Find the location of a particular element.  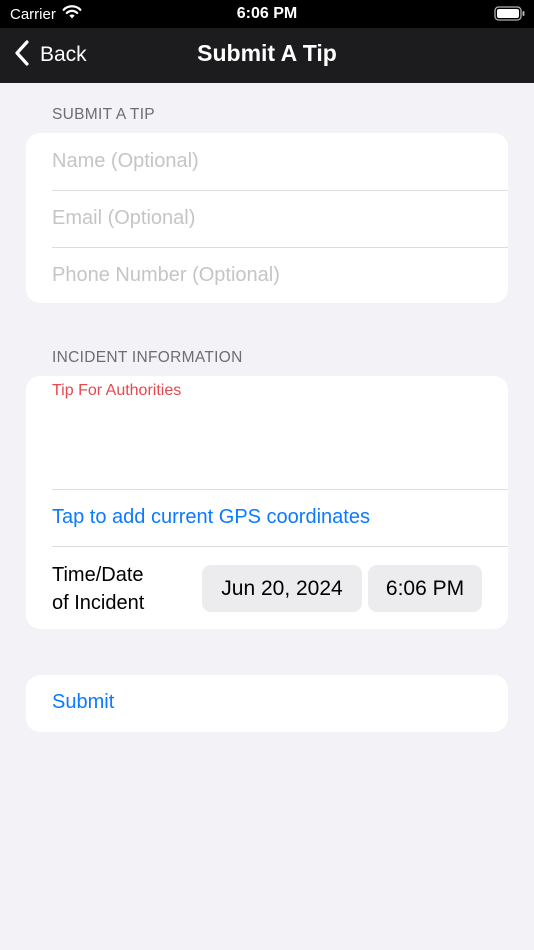

gps-button: Tap to add current GPS coordinates is located at coordinates (267, 518).